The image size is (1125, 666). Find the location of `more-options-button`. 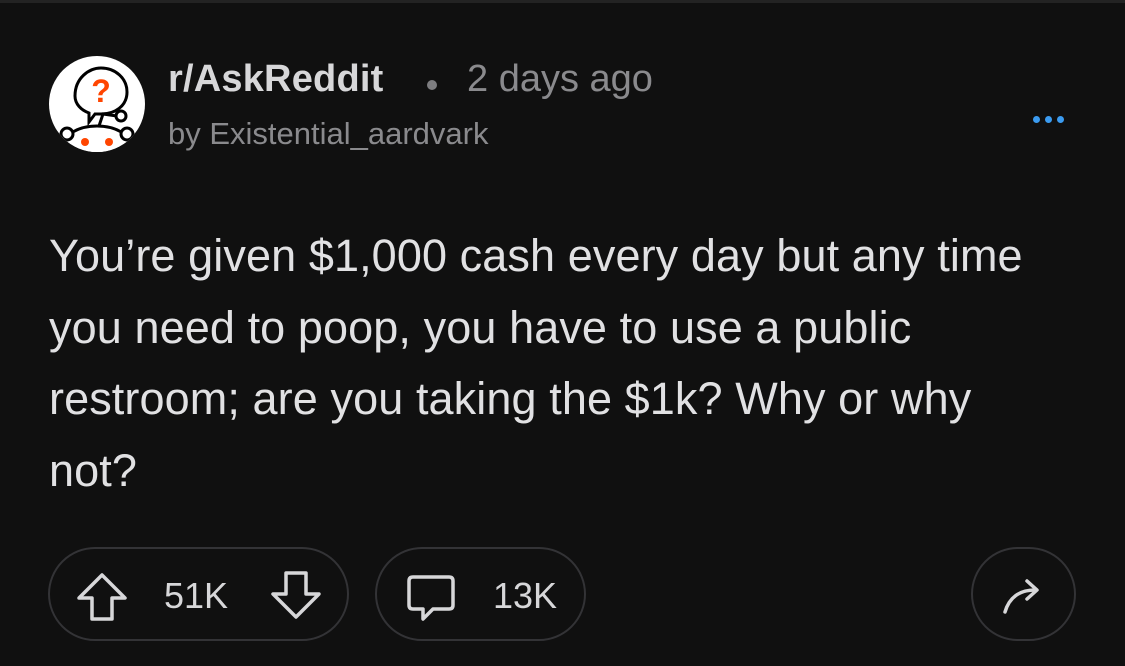

more-options-button is located at coordinates (1048, 119).